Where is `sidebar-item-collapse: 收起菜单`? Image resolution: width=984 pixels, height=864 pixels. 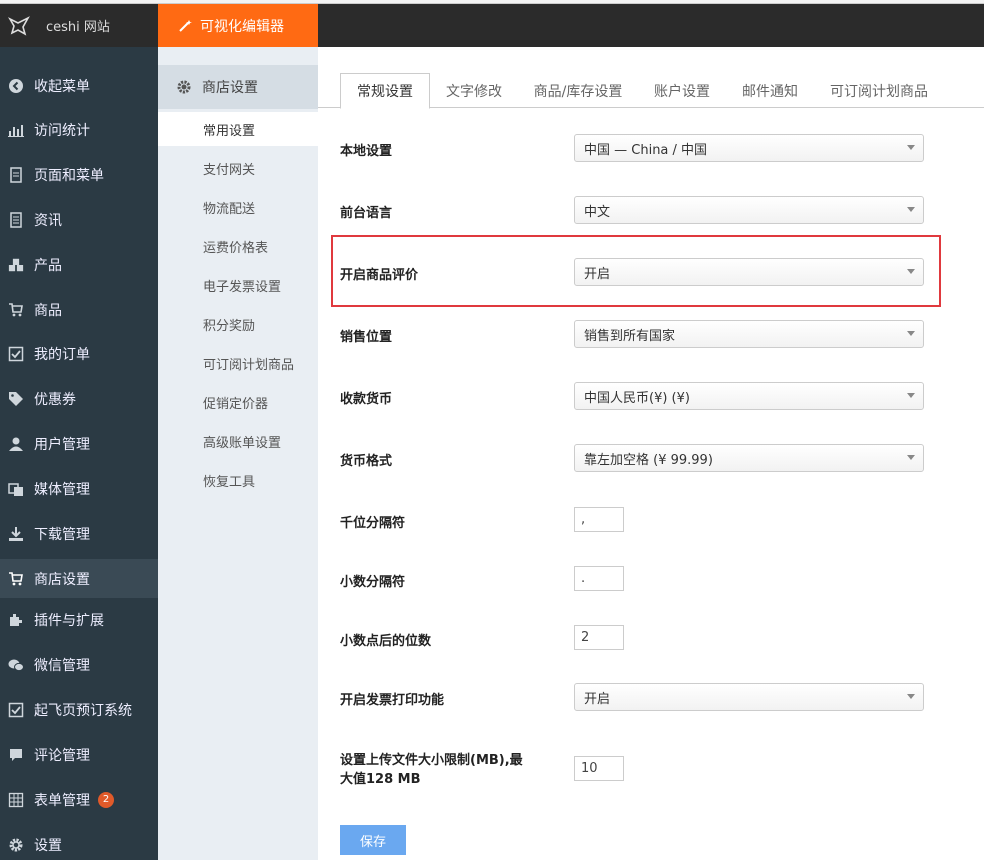
sidebar-item-collapse: 收起菜单 is located at coordinates (79, 85).